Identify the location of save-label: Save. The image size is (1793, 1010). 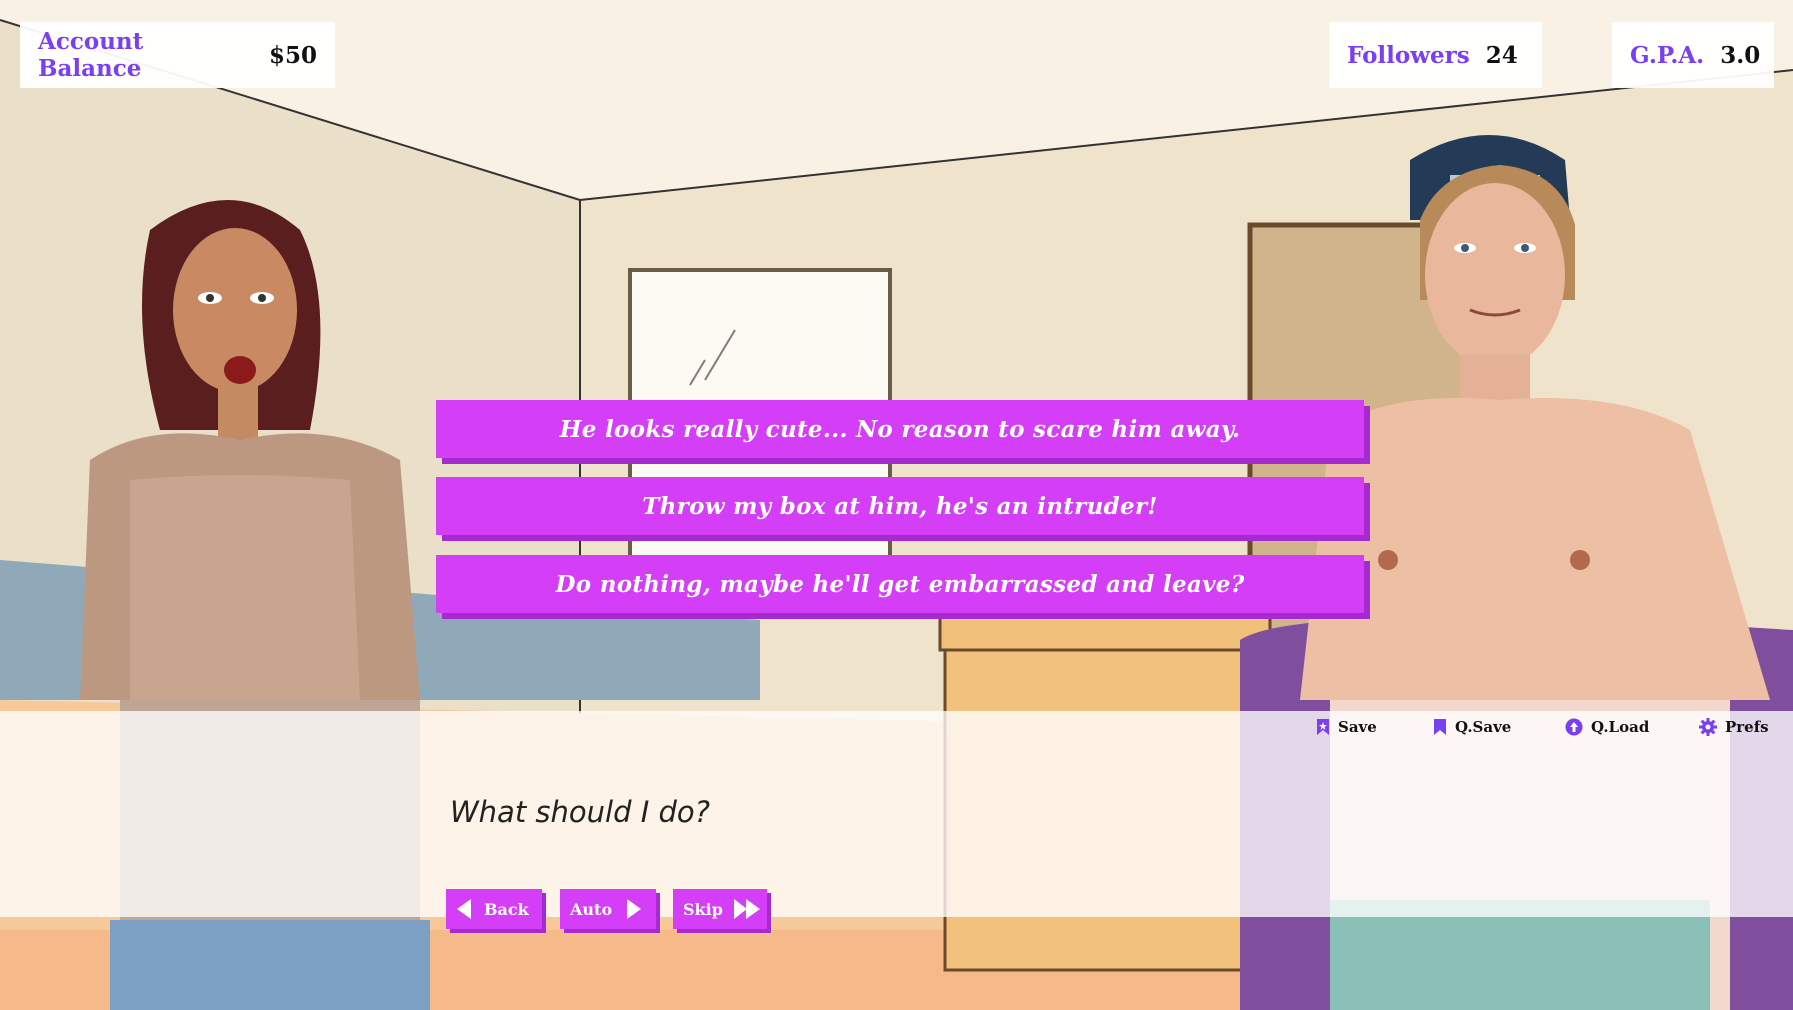
(1357, 727).